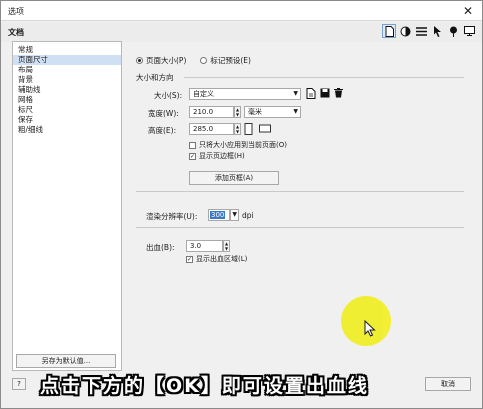 The height and width of the screenshot is (409, 483). What do you see at coordinates (204, 246) in the screenshot?
I see `bleed-input: 3.0` at bounding box center [204, 246].